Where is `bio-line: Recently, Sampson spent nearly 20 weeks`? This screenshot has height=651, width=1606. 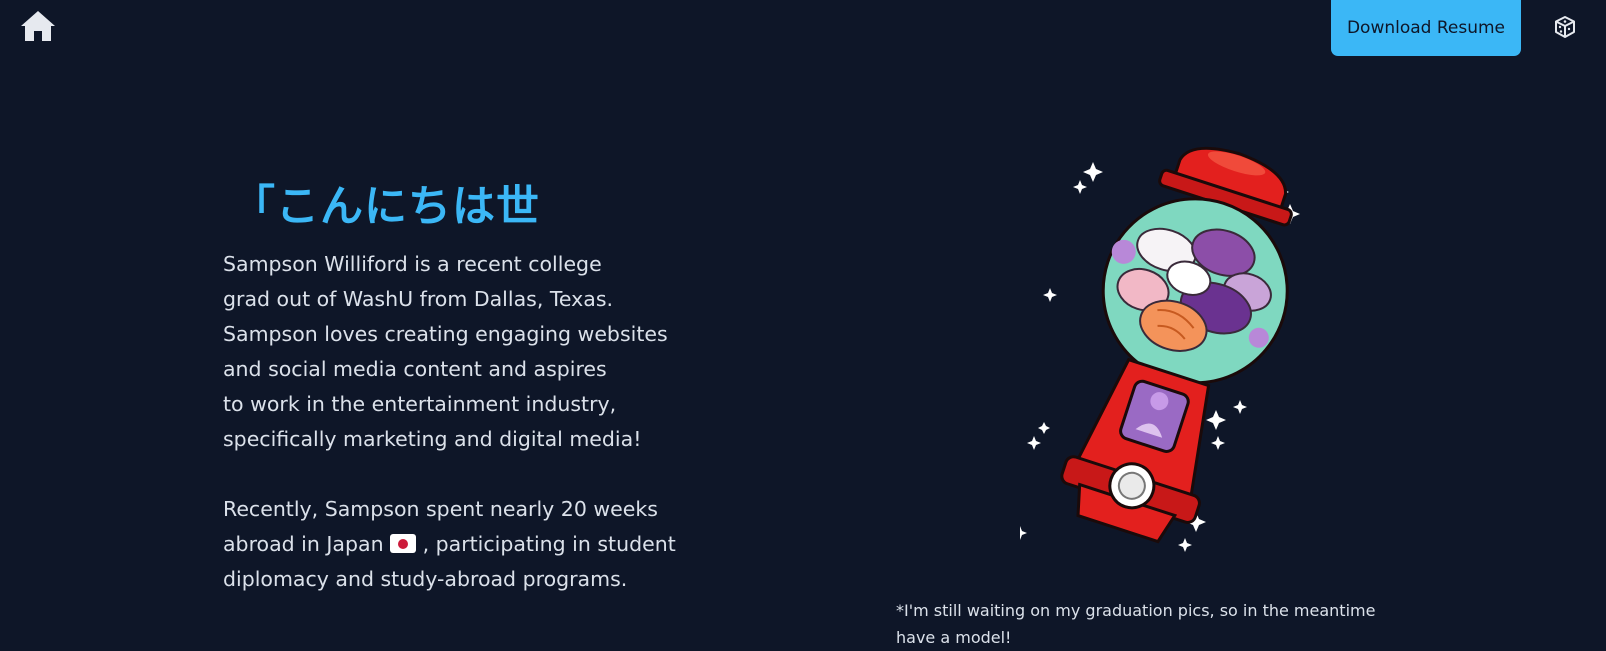 bio-line: Recently, Sampson spent nearly 20 weeks is located at coordinates (440, 509).